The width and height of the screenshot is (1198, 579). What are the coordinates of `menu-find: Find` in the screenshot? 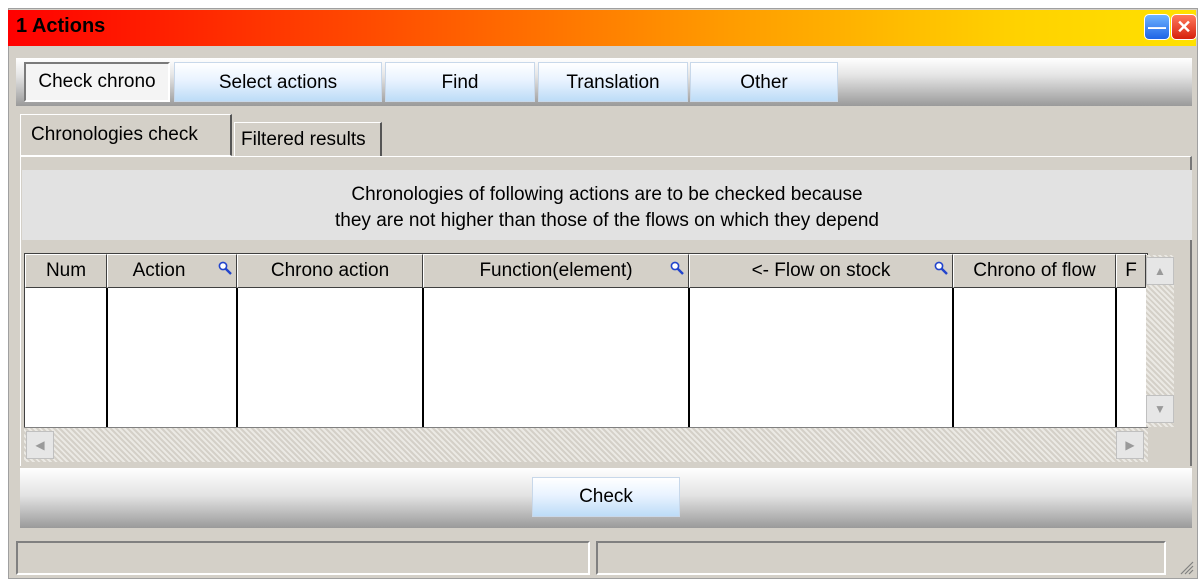 It's located at (460, 82).